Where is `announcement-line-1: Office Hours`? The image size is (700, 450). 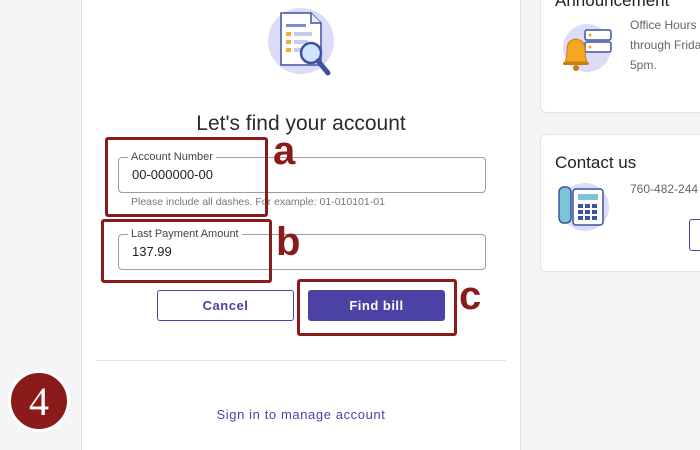
announcement-line-1: Office Hours is located at coordinates (663, 25).